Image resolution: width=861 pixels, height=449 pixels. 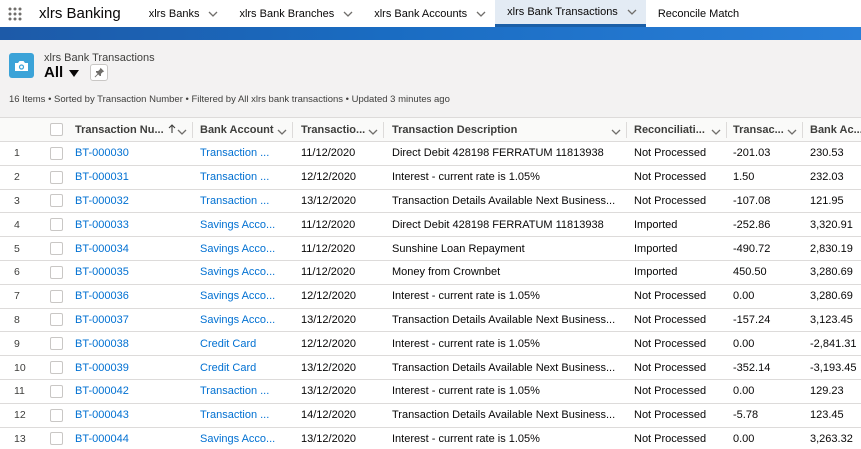 I want to click on row-number: 6, so click(x=17, y=272).